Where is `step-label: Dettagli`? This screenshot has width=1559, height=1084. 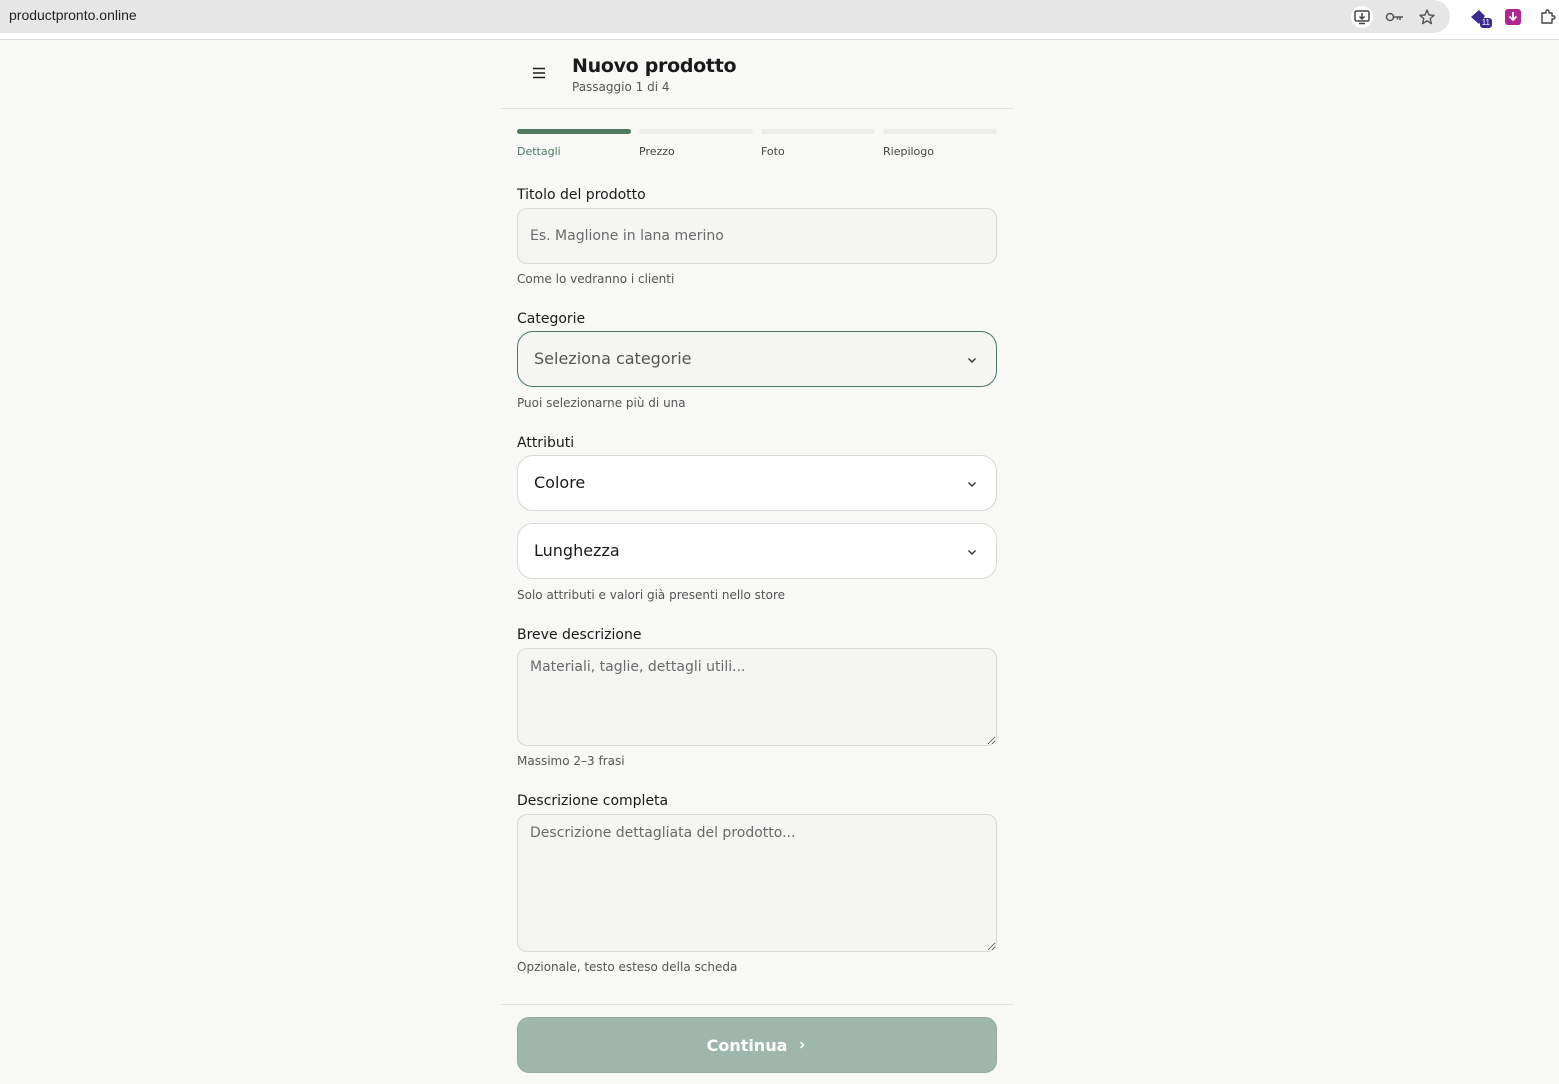 step-label: Dettagli is located at coordinates (539, 151).